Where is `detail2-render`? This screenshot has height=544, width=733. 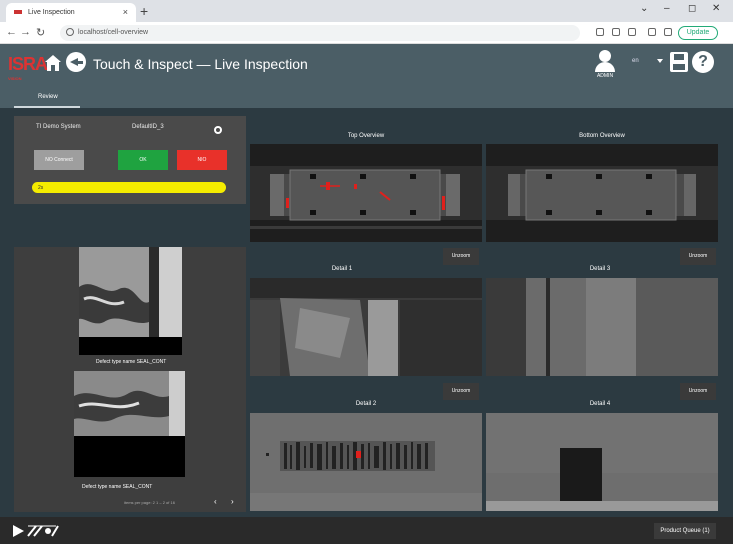
detail2-render is located at coordinates (366, 462).